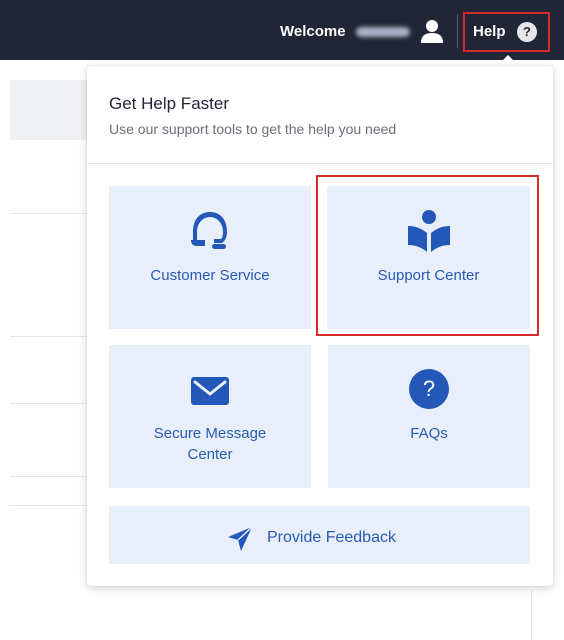  What do you see at coordinates (429, 433) in the screenshot?
I see `faqs-label: FAQs` at bounding box center [429, 433].